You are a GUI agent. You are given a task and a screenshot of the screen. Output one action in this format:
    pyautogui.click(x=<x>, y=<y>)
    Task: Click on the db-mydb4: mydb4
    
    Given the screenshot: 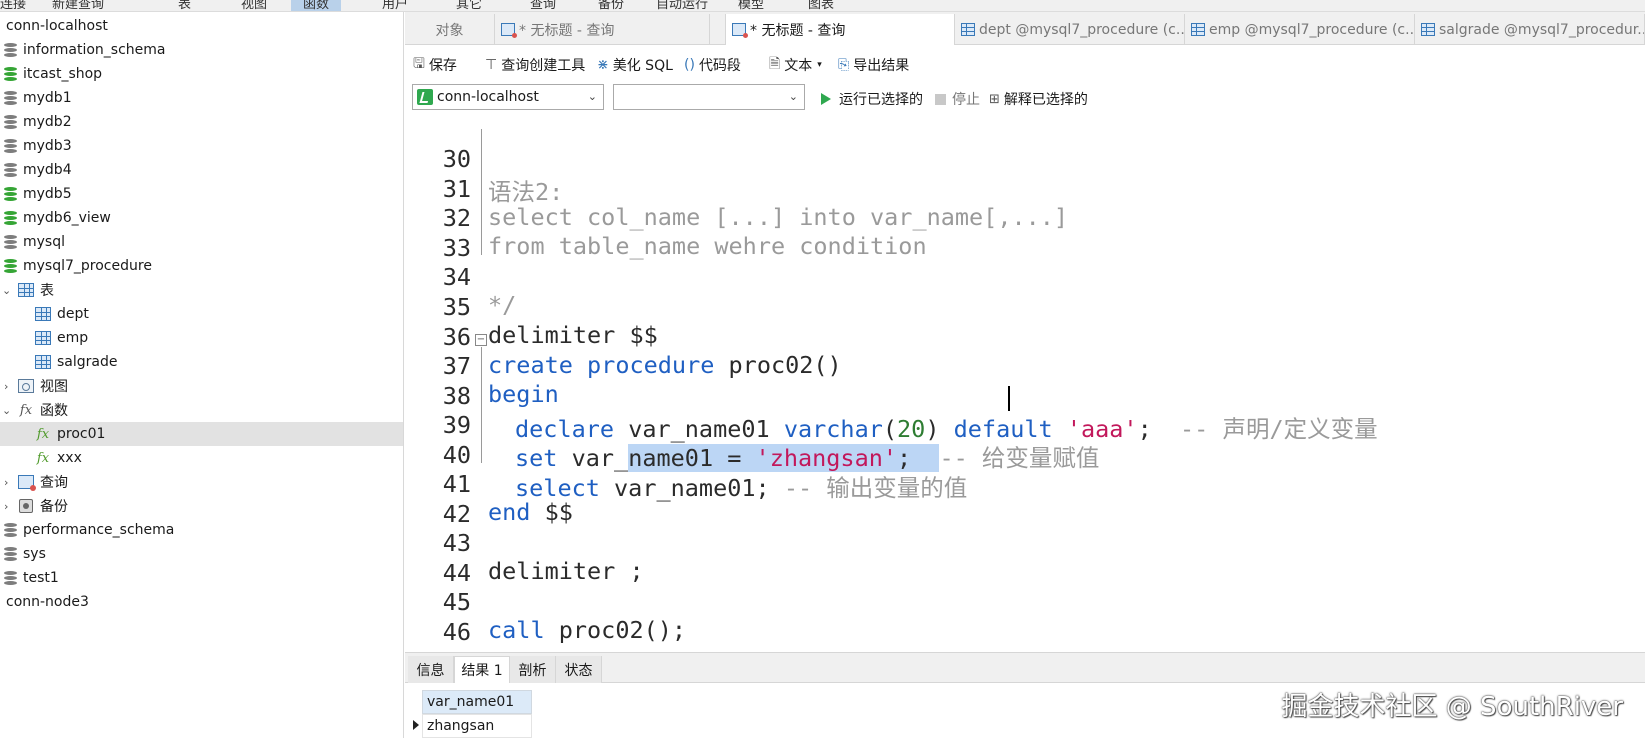 What is the action you would take?
    pyautogui.click(x=201, y=170)
    